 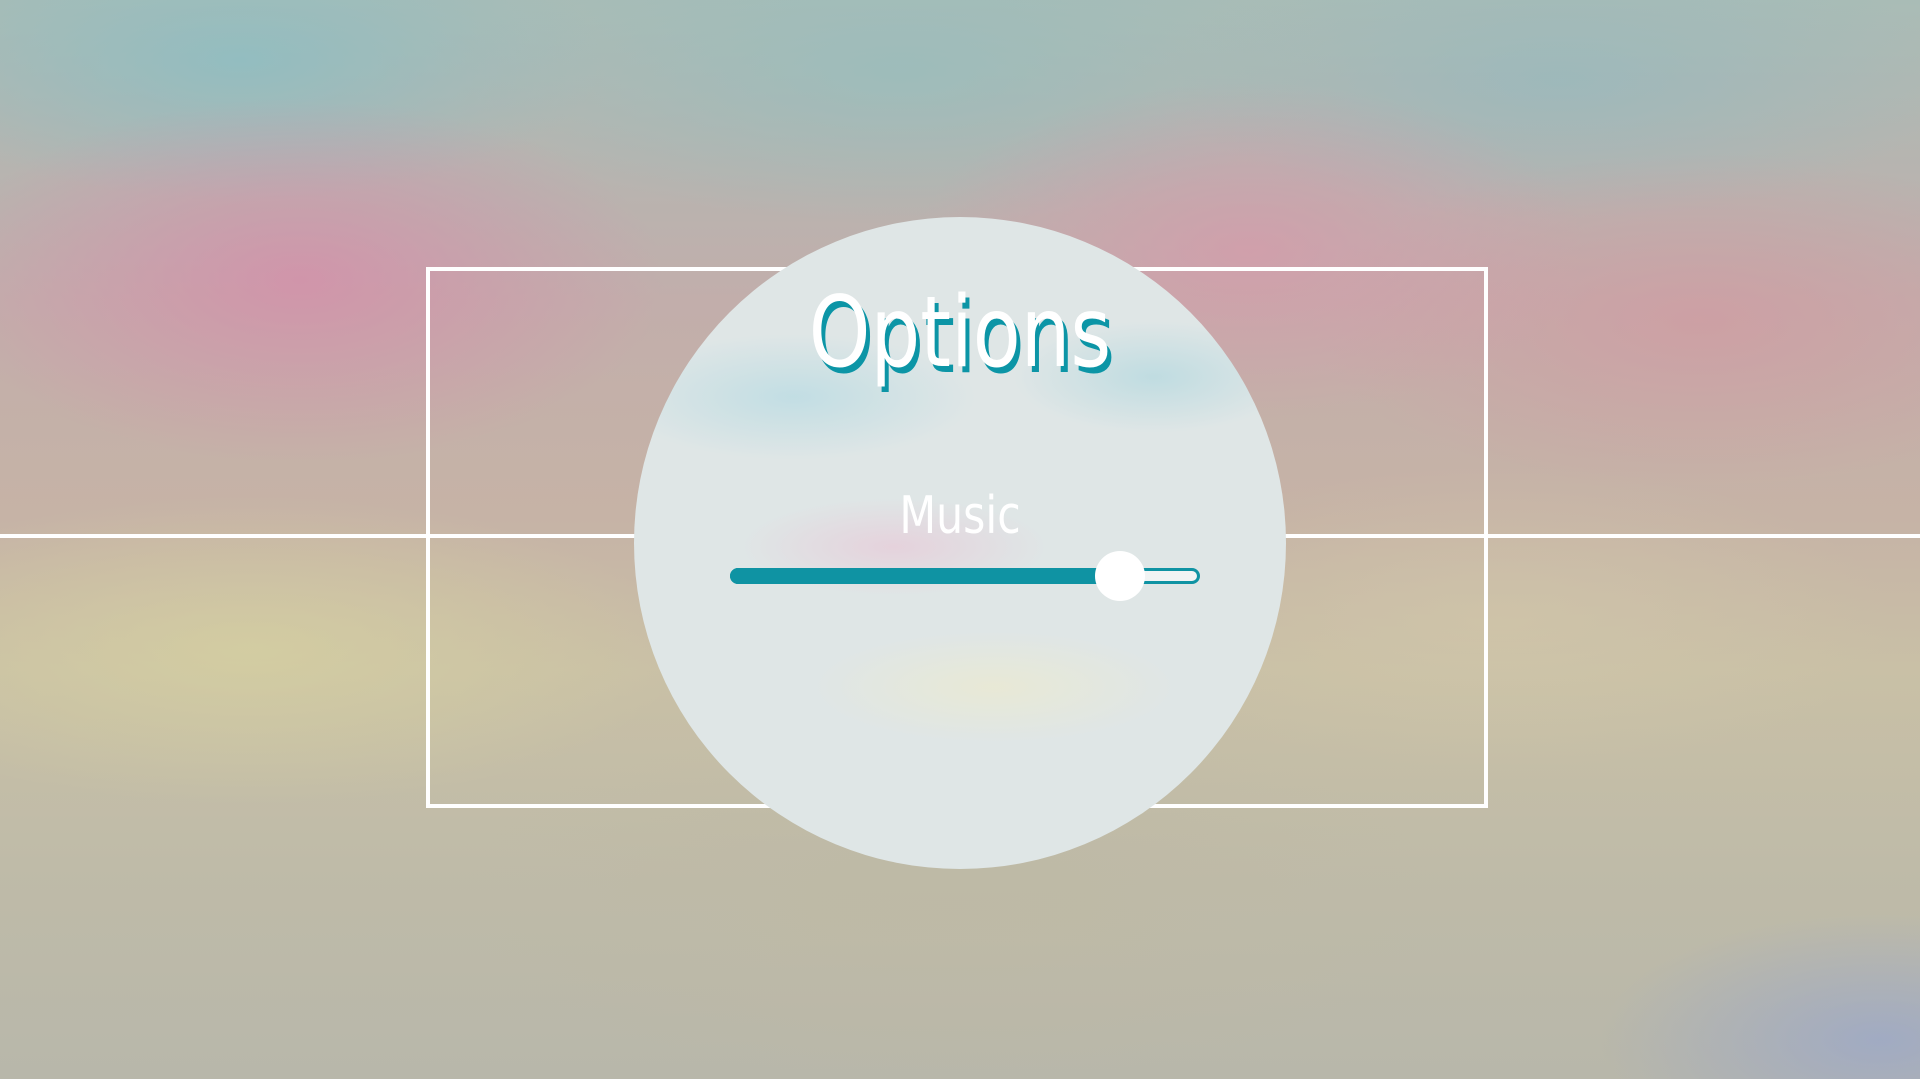 I want to click on music-volume-slider, so click(x=965, y=576).